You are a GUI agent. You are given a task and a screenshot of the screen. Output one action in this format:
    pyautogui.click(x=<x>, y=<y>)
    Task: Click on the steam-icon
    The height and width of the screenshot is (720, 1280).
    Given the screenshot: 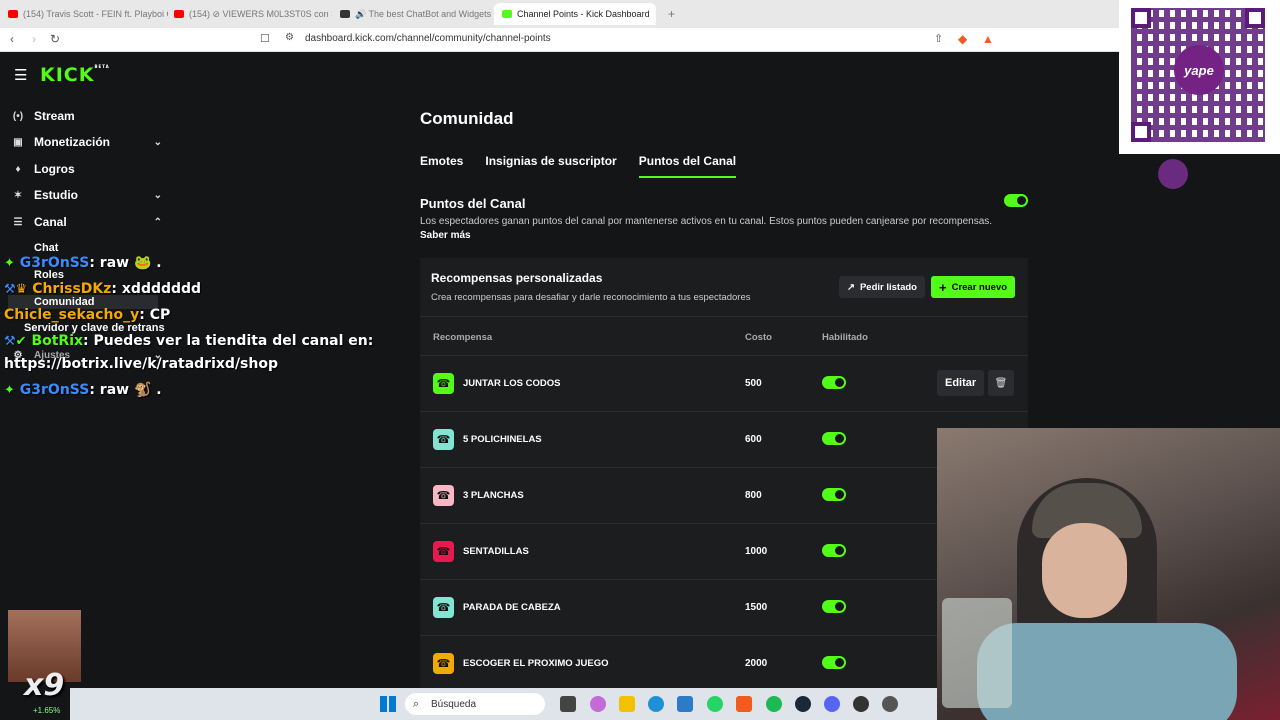 What is the action you would take?
    pyautogui.click(x=803, y=704)
    